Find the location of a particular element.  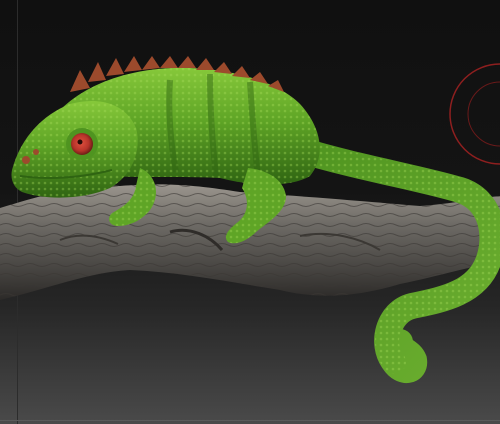

chameleon-eye is located at coordinates (82, 144).